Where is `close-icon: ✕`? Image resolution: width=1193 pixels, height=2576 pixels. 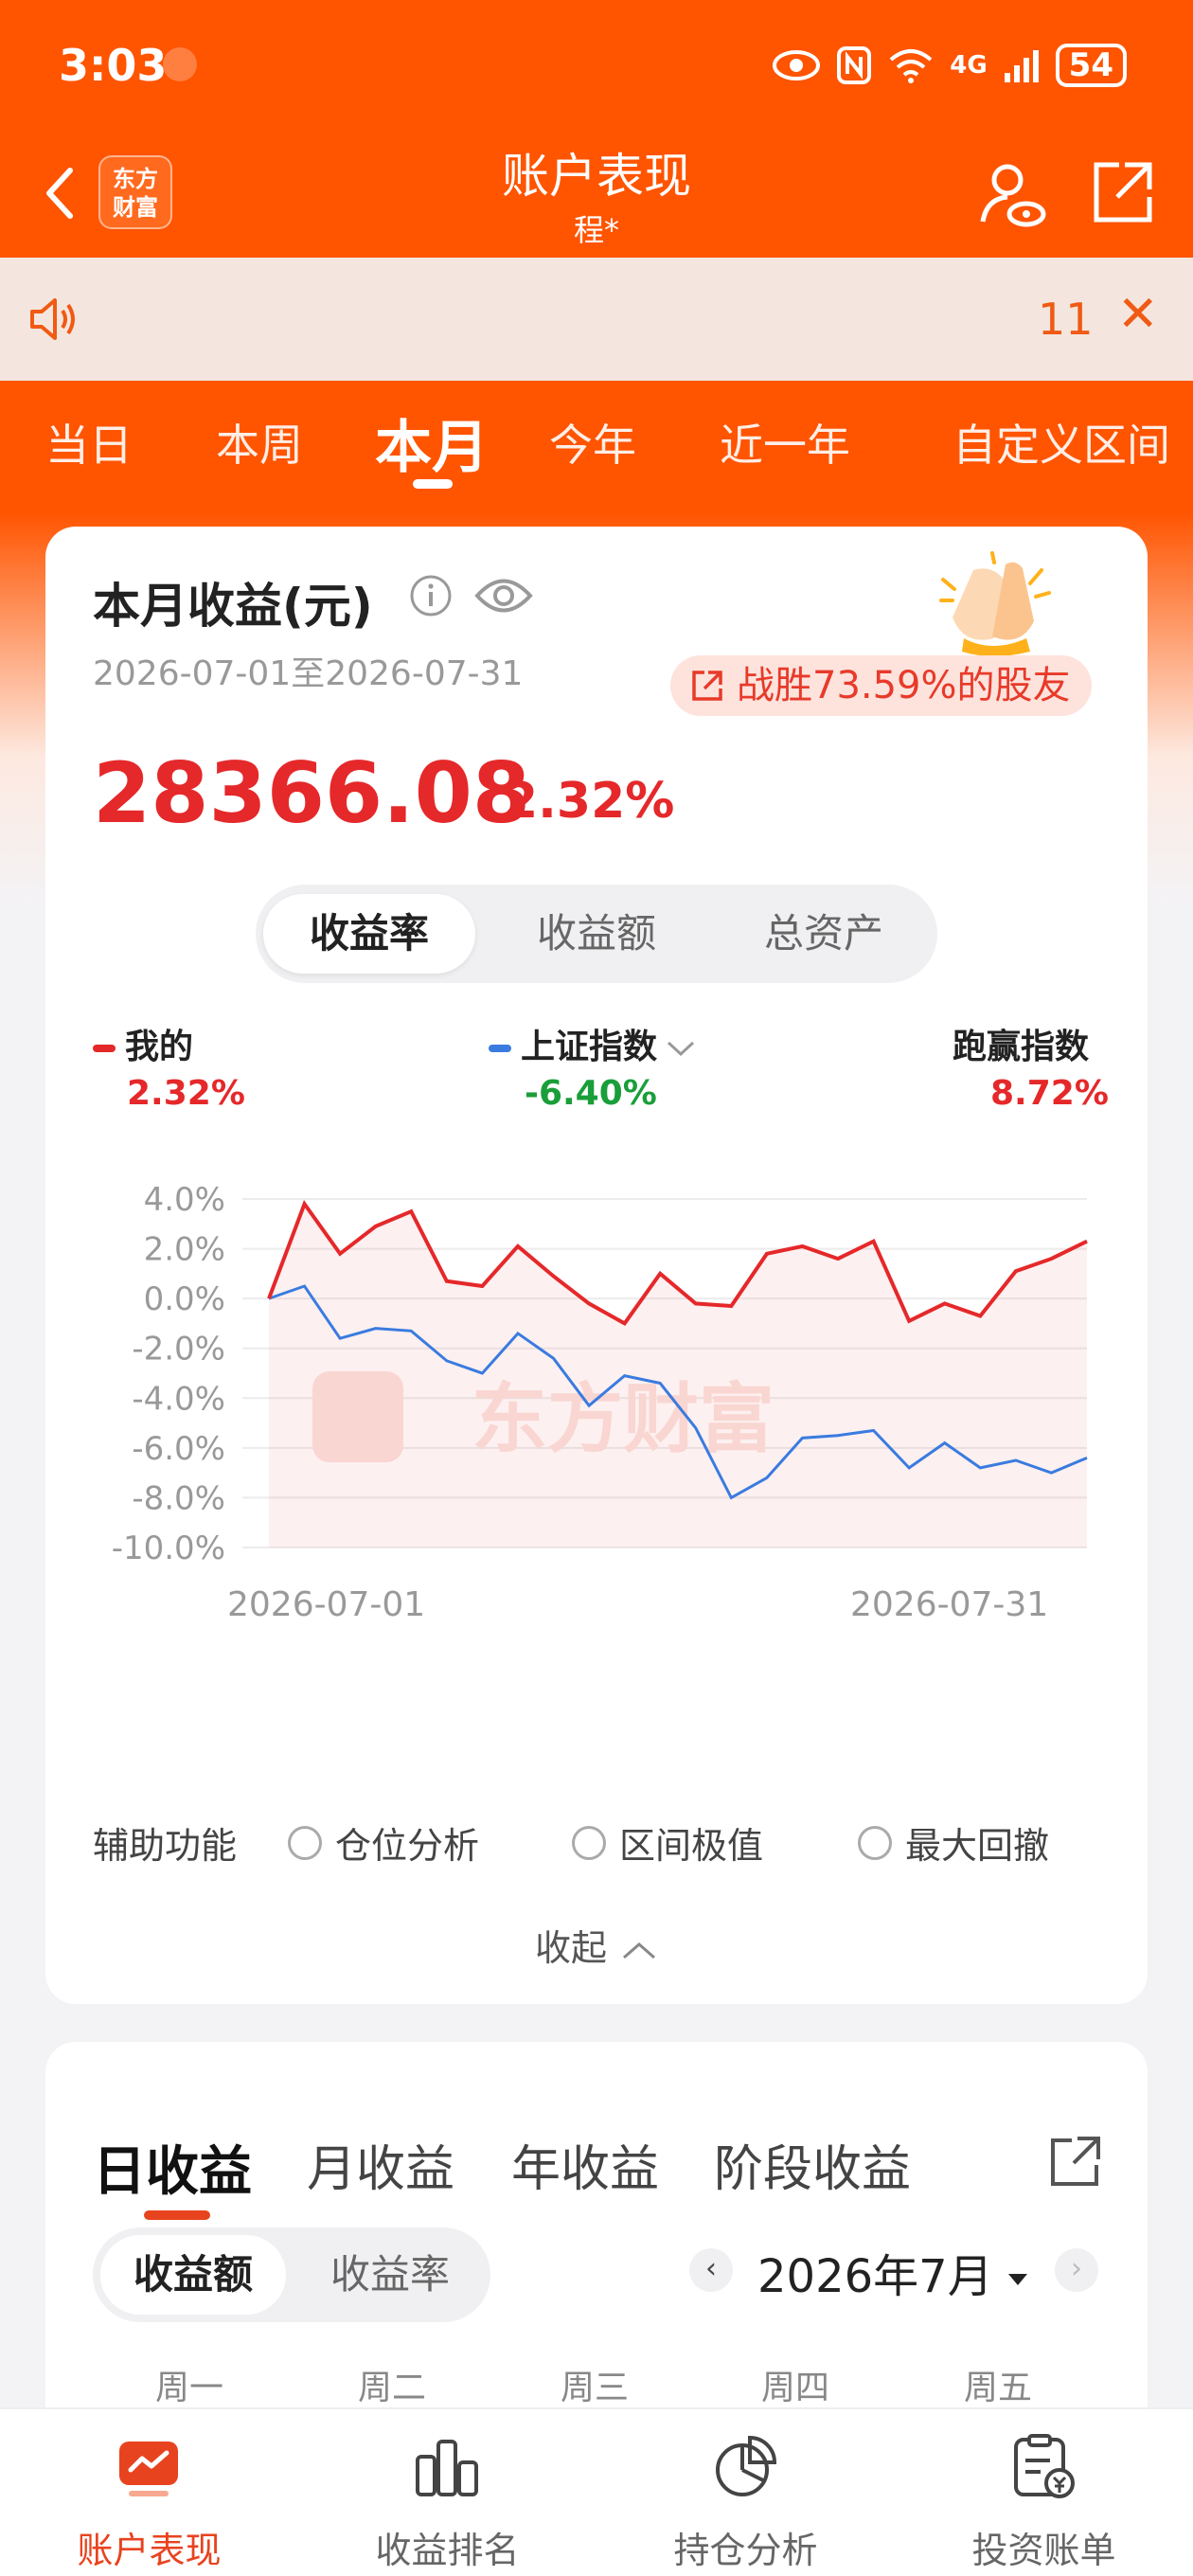 close-icon: ✕ is located at coordinates (1138, 314).